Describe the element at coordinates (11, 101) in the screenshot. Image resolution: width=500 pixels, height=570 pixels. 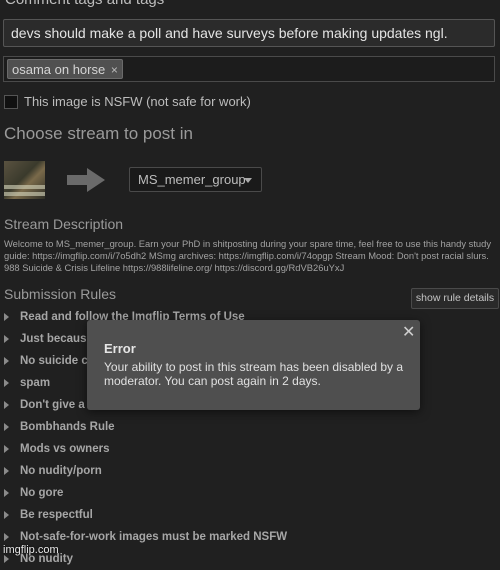
I see `nsfw-checkbox` at that location.